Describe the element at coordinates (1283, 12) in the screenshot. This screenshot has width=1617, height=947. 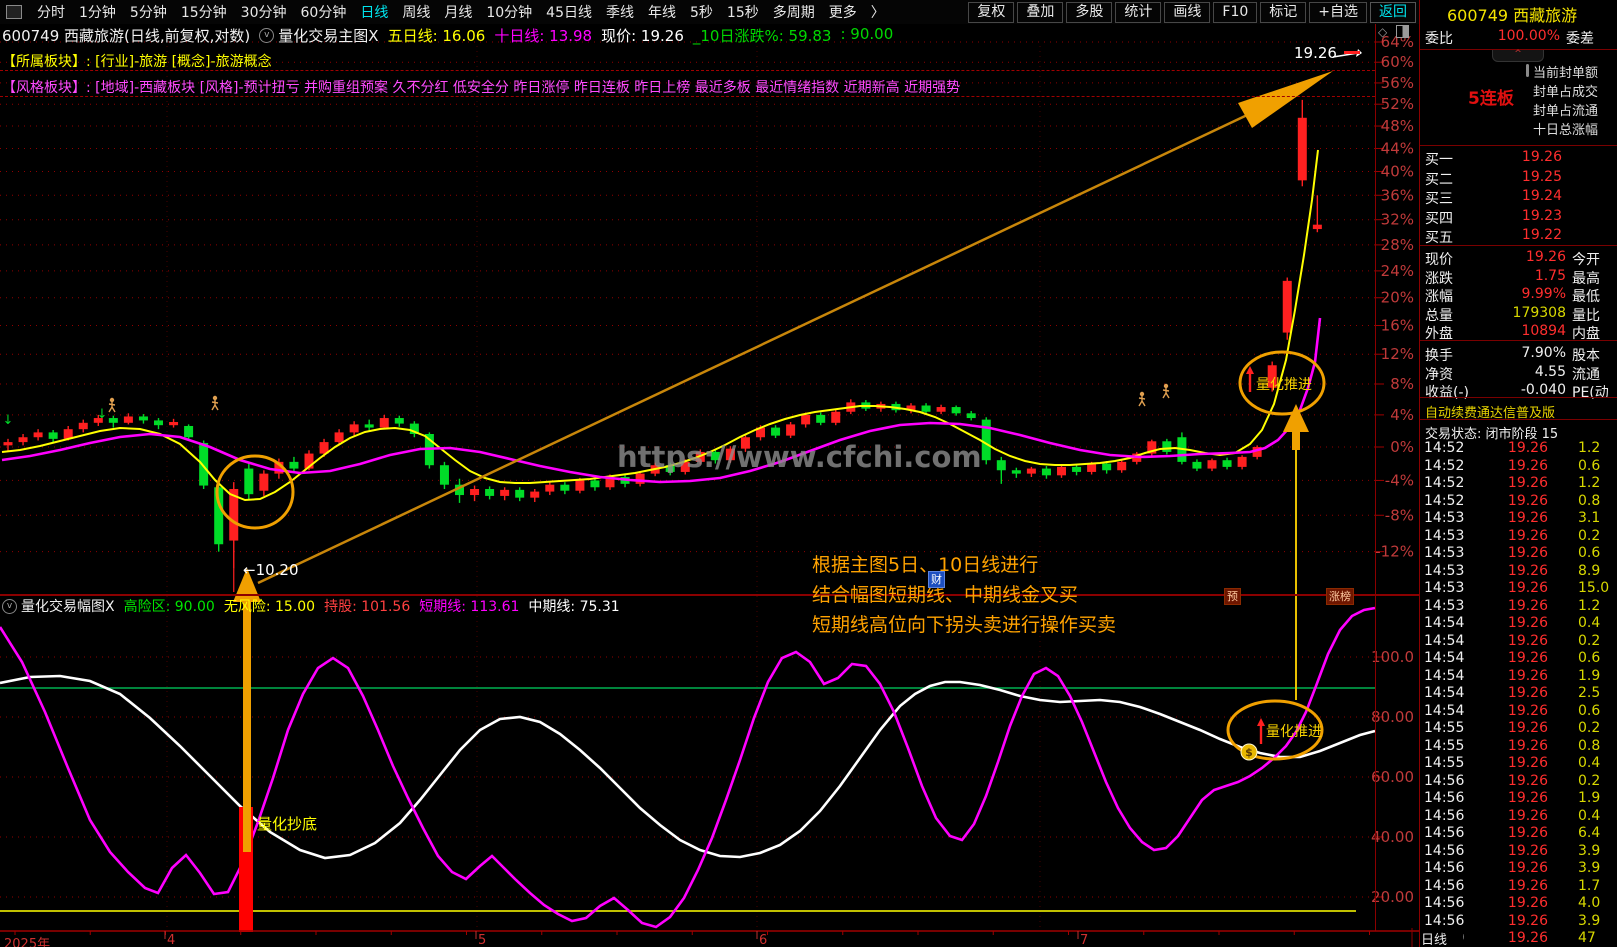
I see `action-button-标记: 标记` at that location.